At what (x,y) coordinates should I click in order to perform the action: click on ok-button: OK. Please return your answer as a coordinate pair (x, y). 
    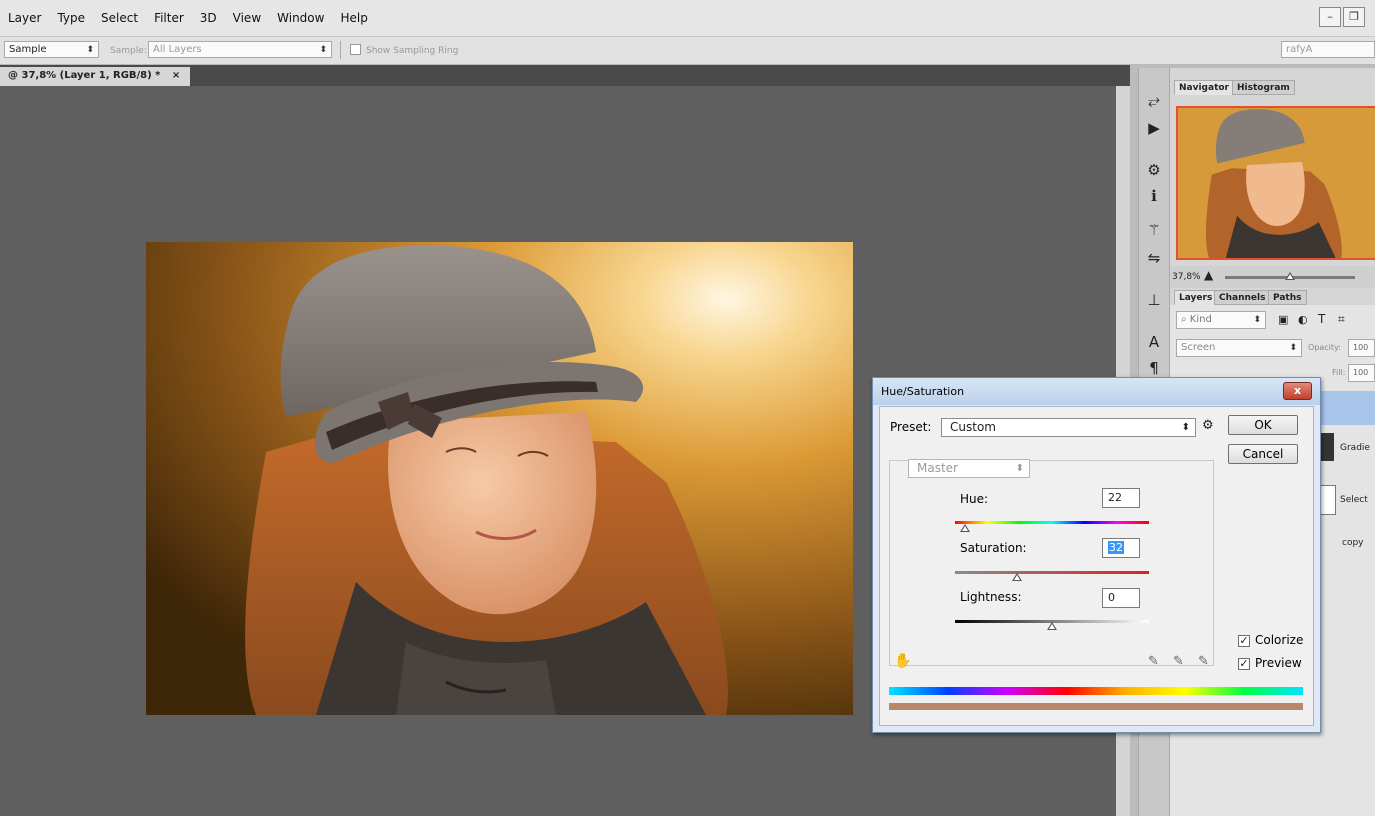
    Looking at the image, I should click on (1263, 425).